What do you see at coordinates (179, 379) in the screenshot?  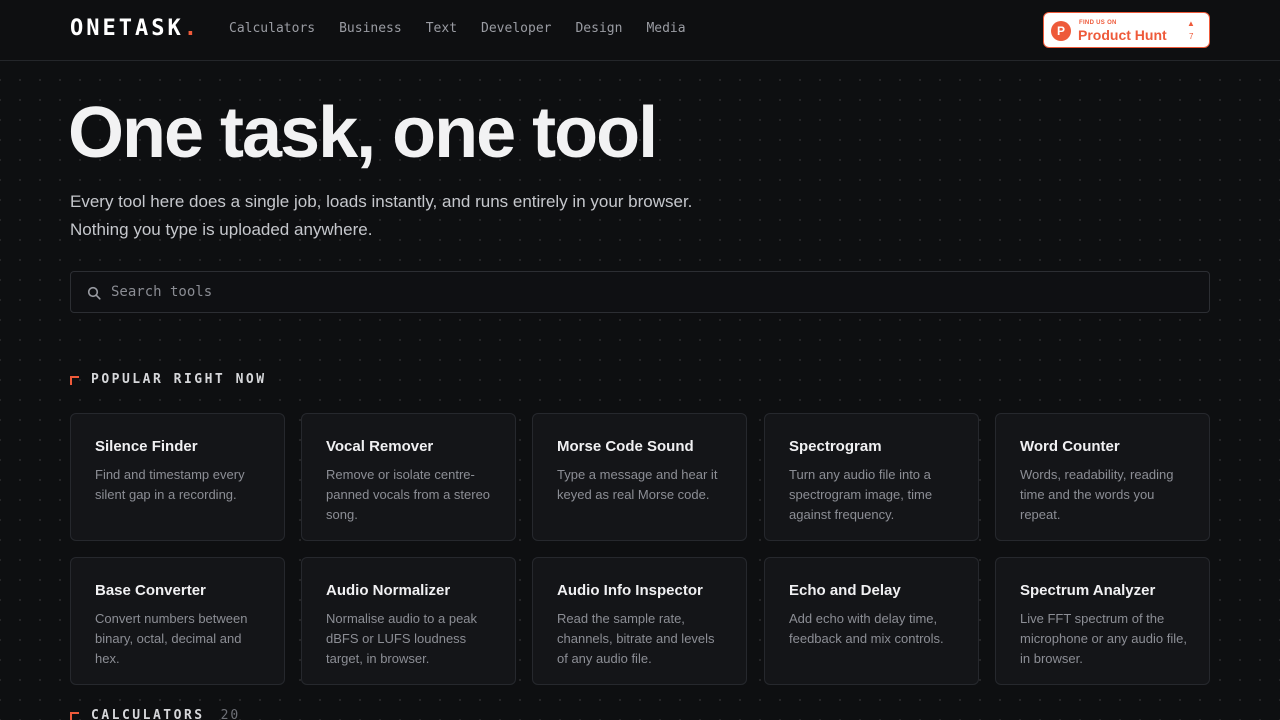 I see `popular-section-title: POPULAR RIGHT NOW` at bounding box center [179, 379].